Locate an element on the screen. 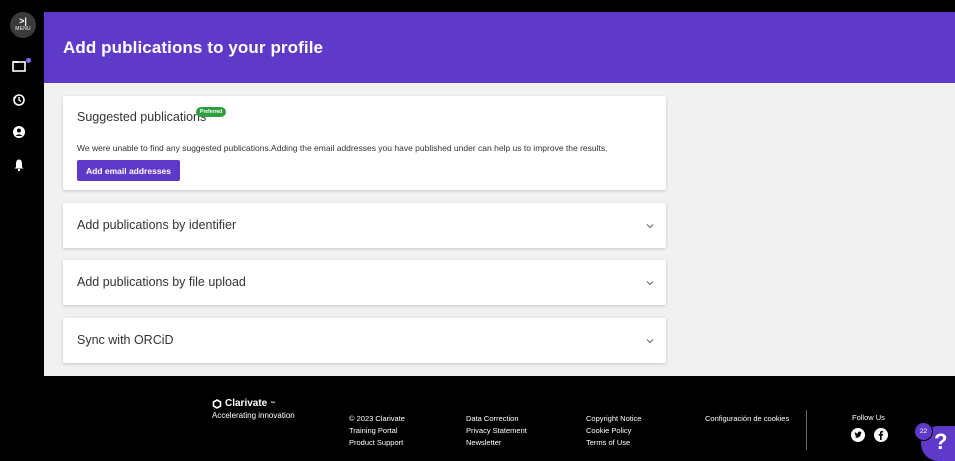 This screenshot has width=955, height=461. side-rail: >| MENU is located at coordinates (22, 188).